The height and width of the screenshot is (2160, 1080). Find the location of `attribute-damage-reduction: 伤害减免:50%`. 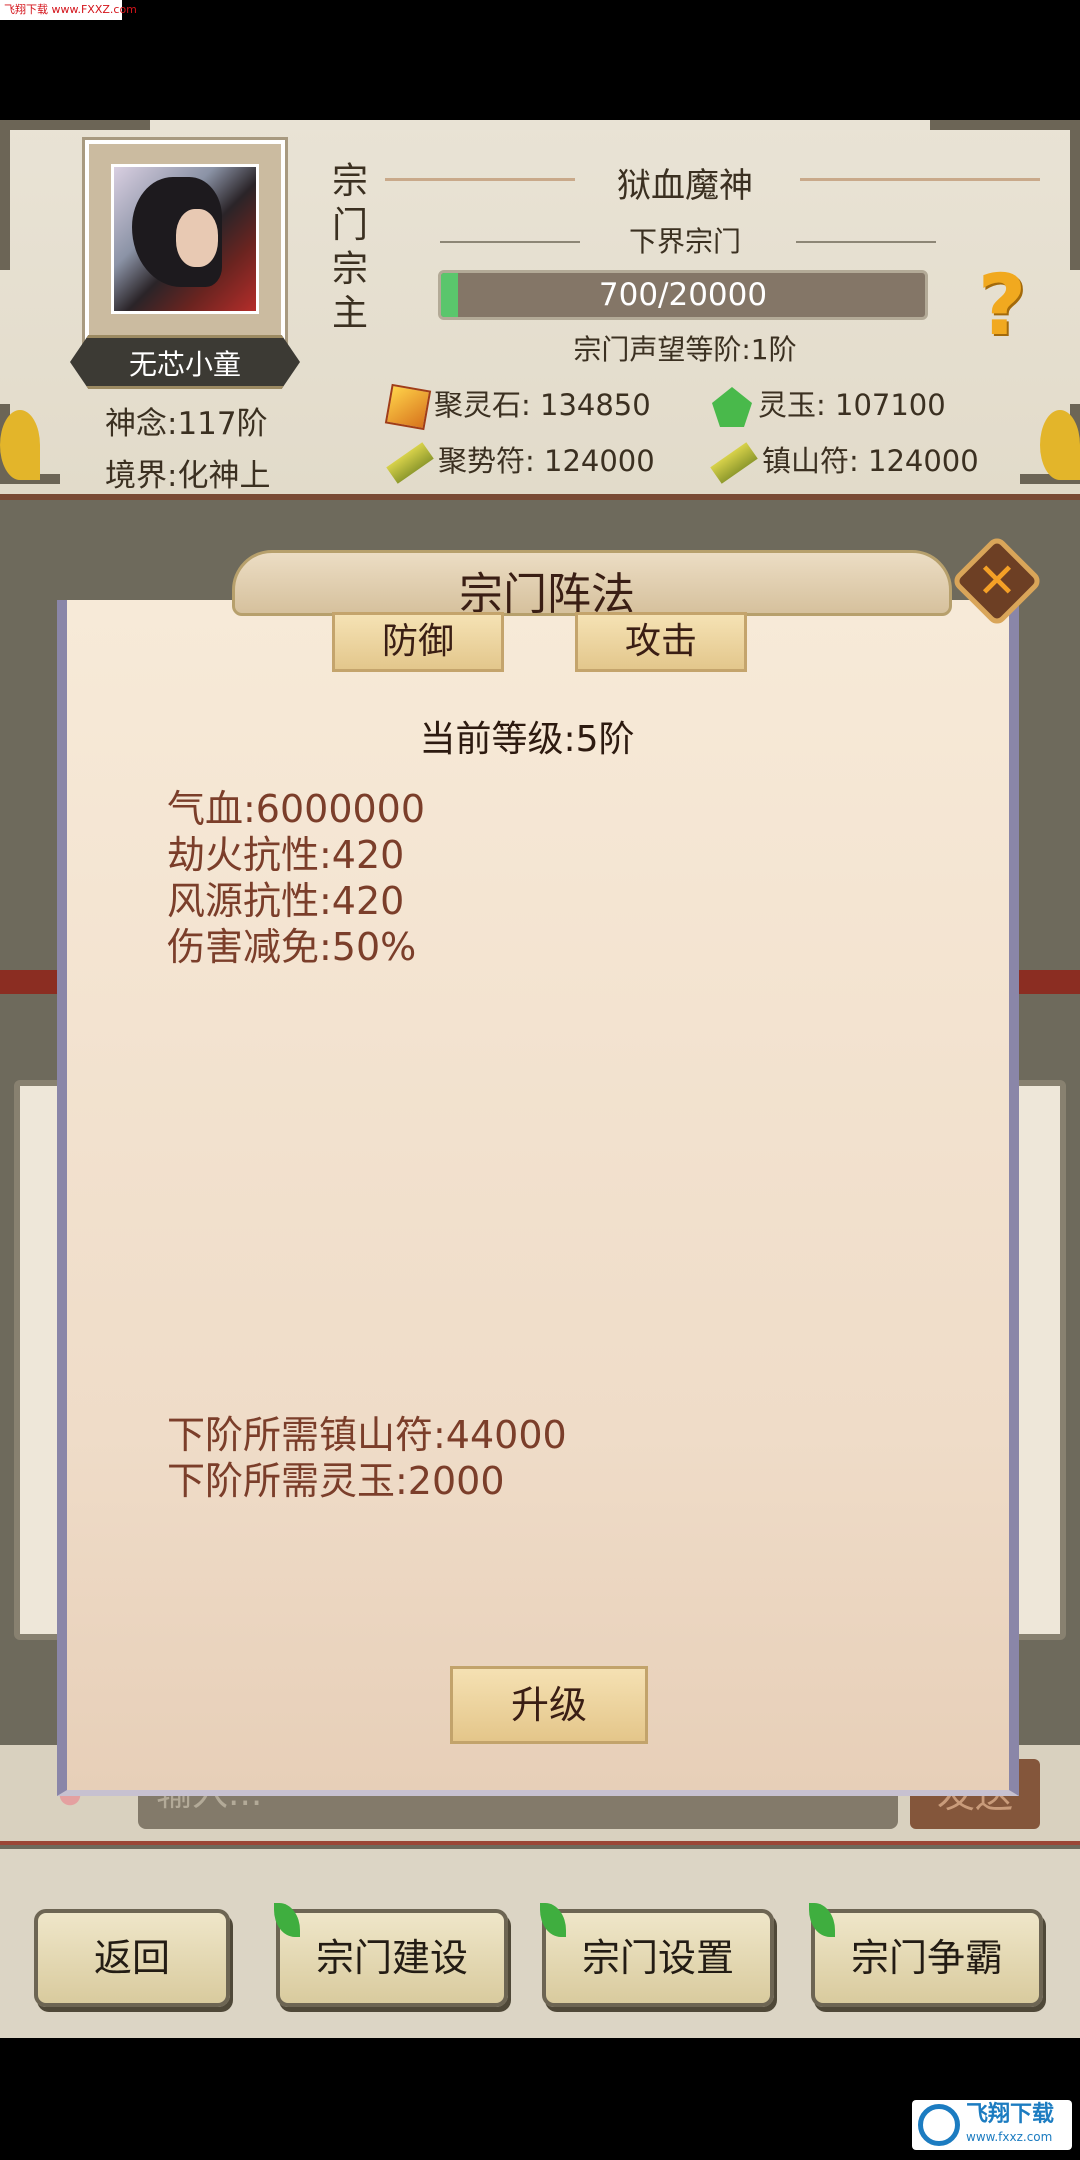

attribute-damage-reduction: 伤害减免:50% is located at coordinates (292, 947).